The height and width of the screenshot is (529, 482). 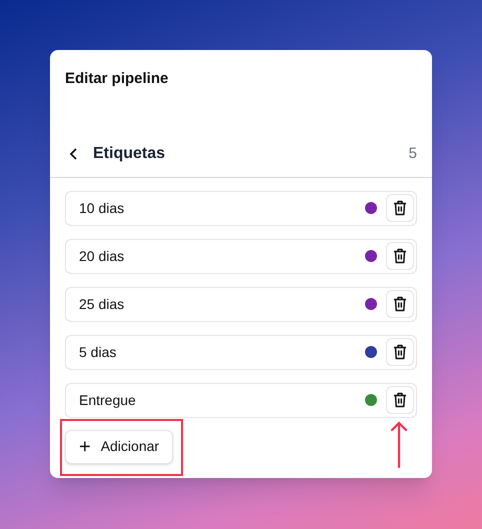 What do you see at coordinates (97, 352) in the screenshot?
I see `tag-label: 5 dias` at bounding box center [97, 352].